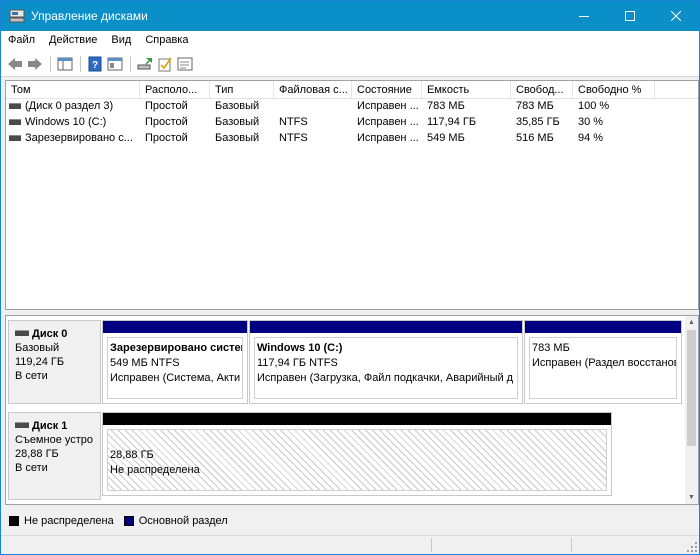  Describe the element at coordinates (387, 90) in the screenshot. I see `column-header-status: Состояние` at that location.